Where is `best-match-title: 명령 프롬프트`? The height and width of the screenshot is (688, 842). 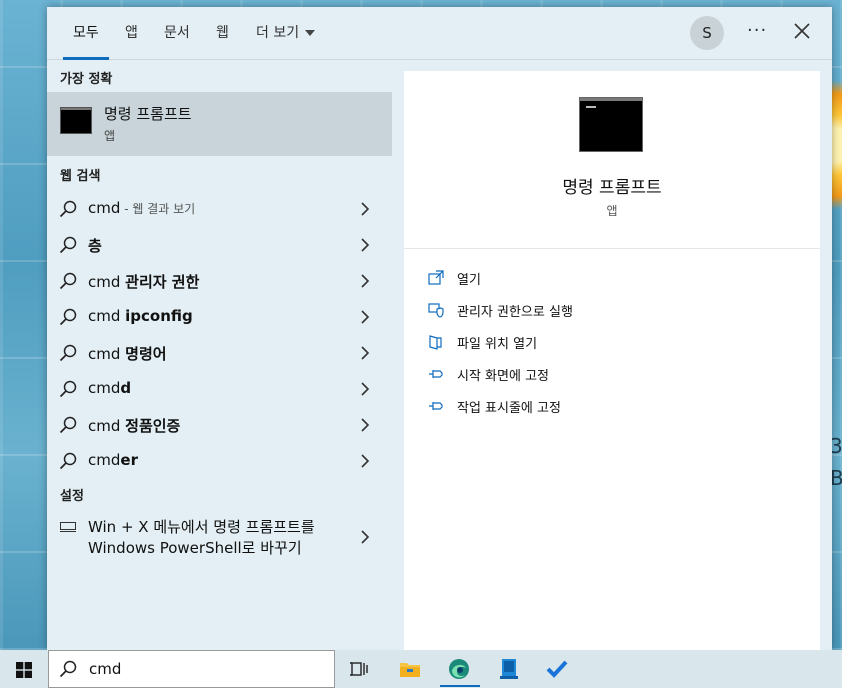
best-match-title: 명령 프롬프트 is located at coordinates (148, 114).